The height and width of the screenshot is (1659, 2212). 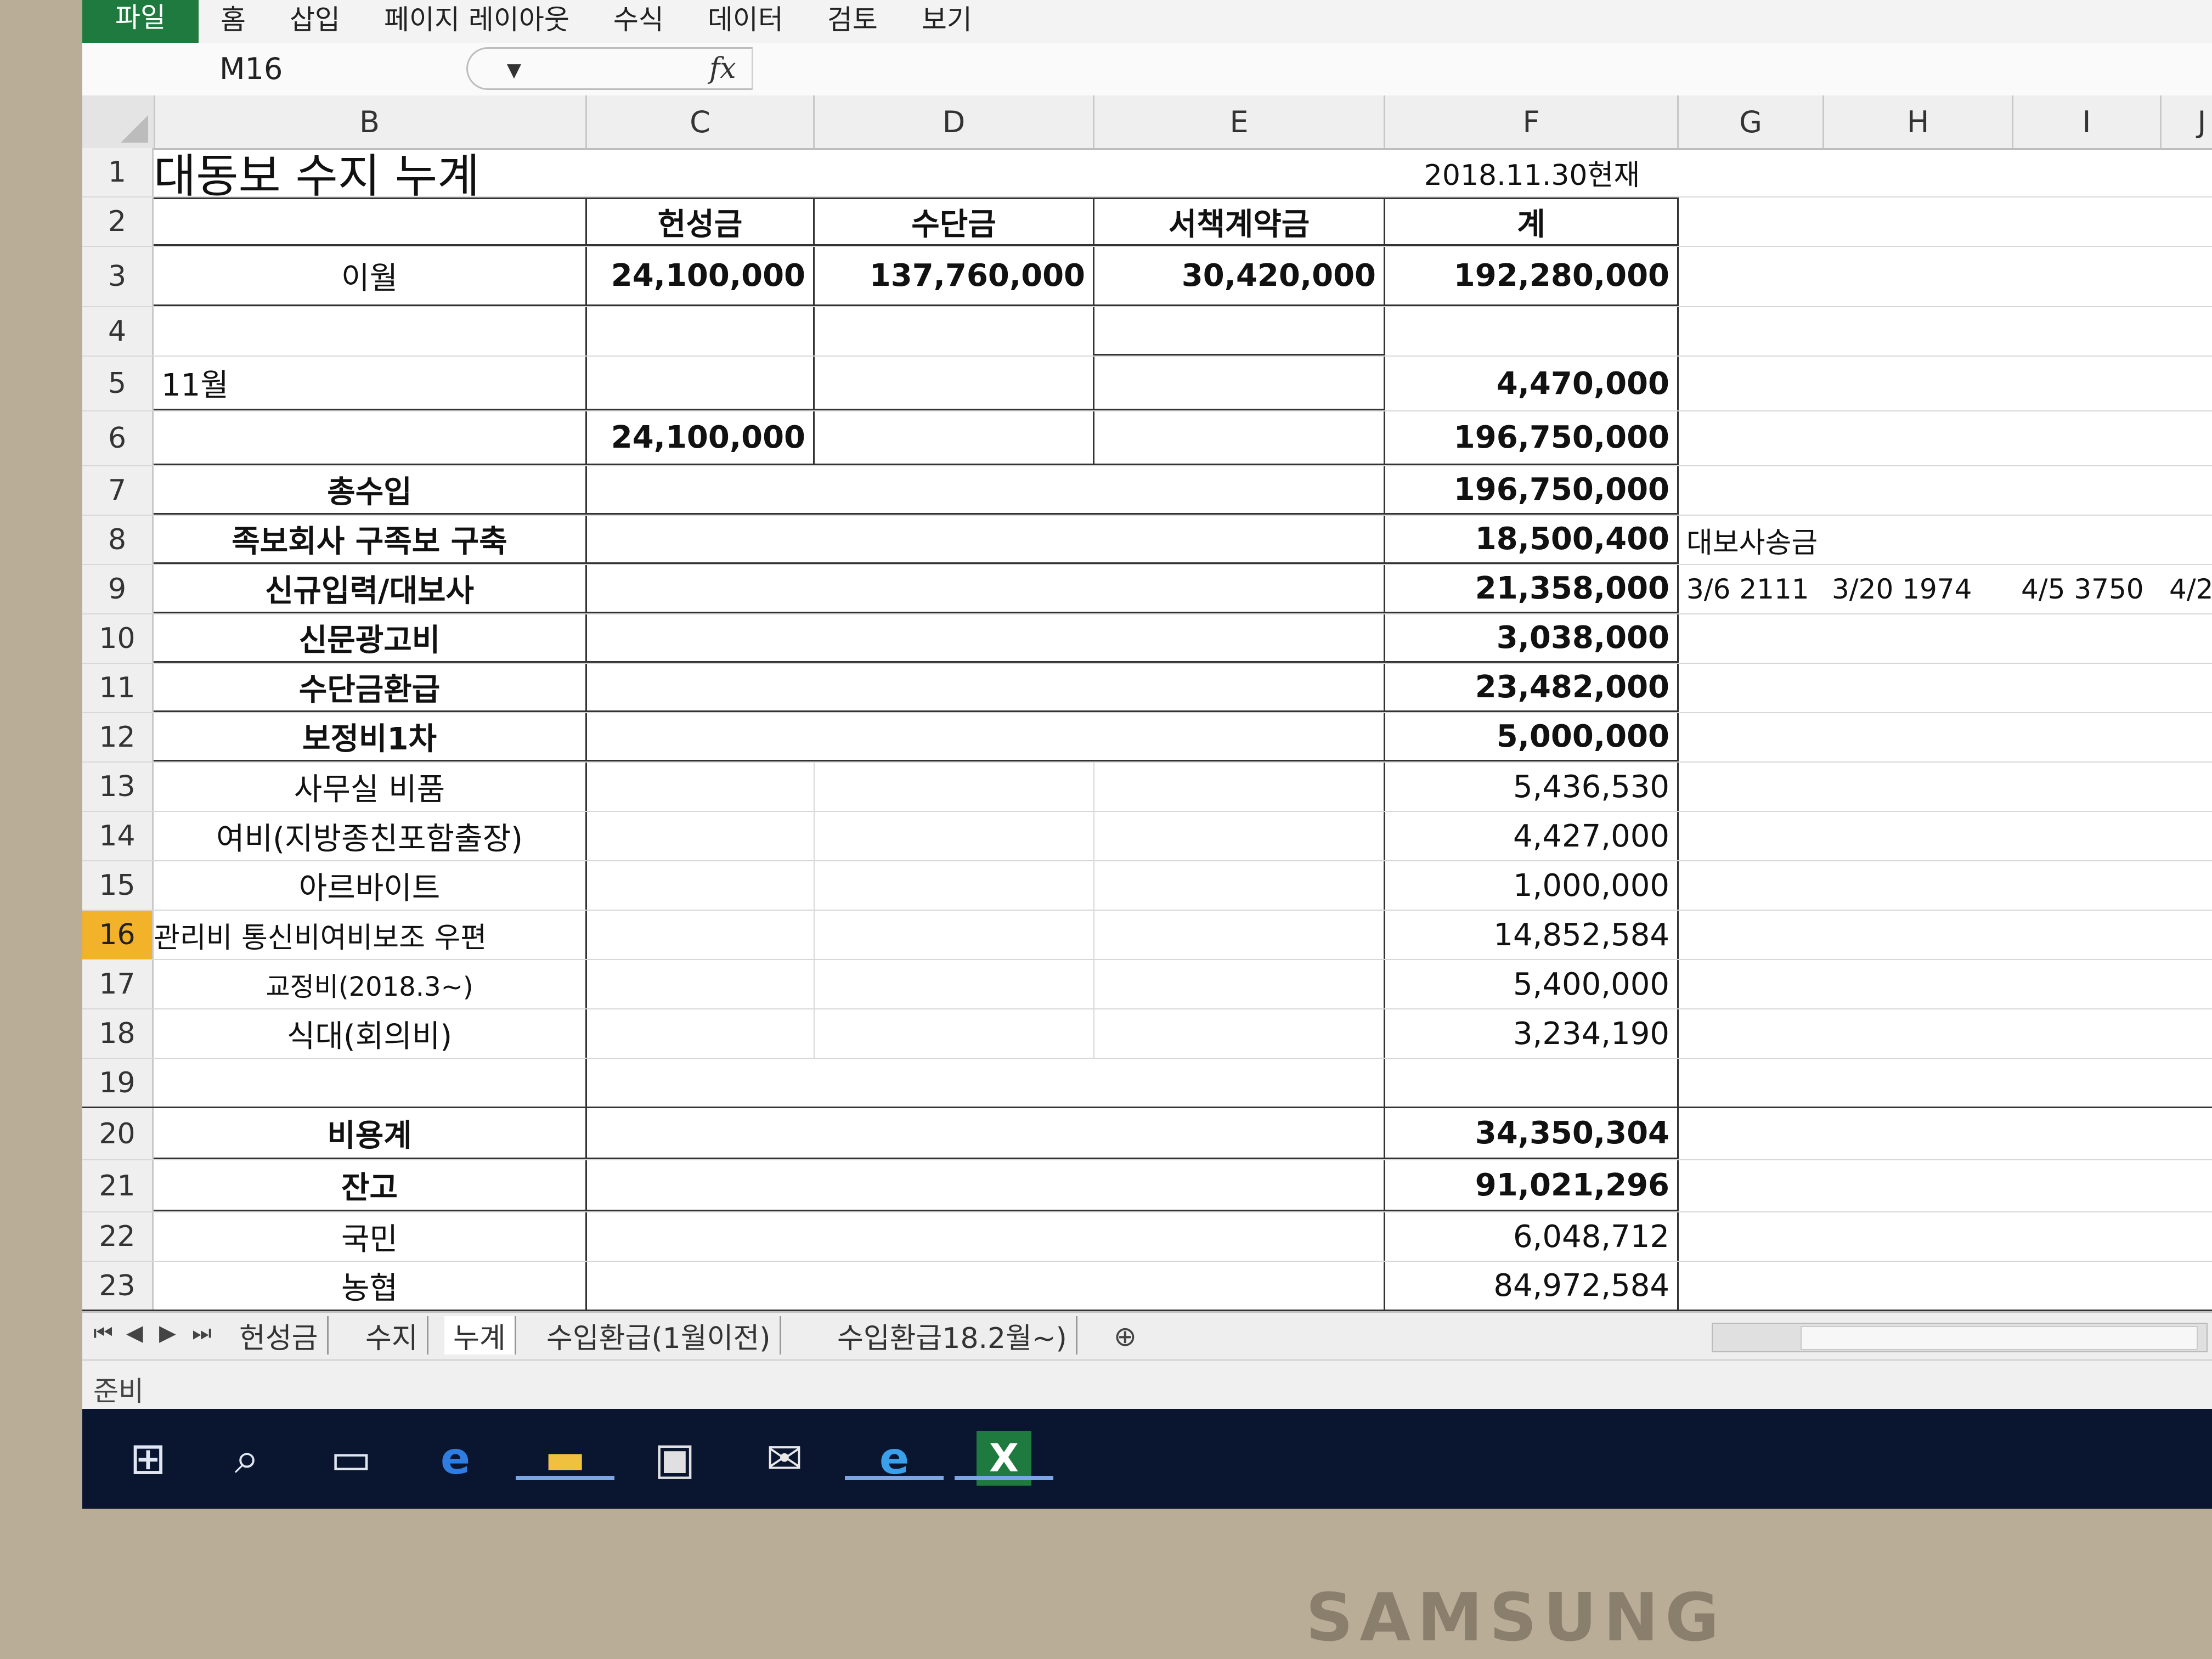 What do you see at coordinates (565, 1458) in the screenshot?
I see `file-explorer-icon: ▬` at bounding box center [565, 1458].